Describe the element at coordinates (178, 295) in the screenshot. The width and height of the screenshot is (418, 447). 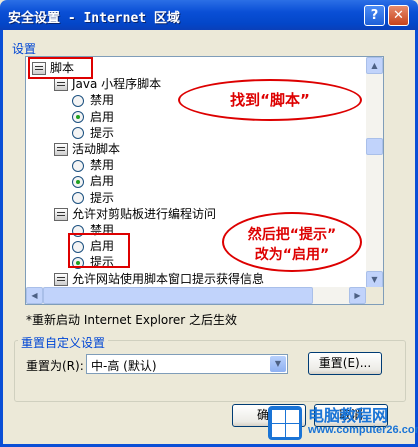
I see `horizontal-scroll-thumb` at that location.